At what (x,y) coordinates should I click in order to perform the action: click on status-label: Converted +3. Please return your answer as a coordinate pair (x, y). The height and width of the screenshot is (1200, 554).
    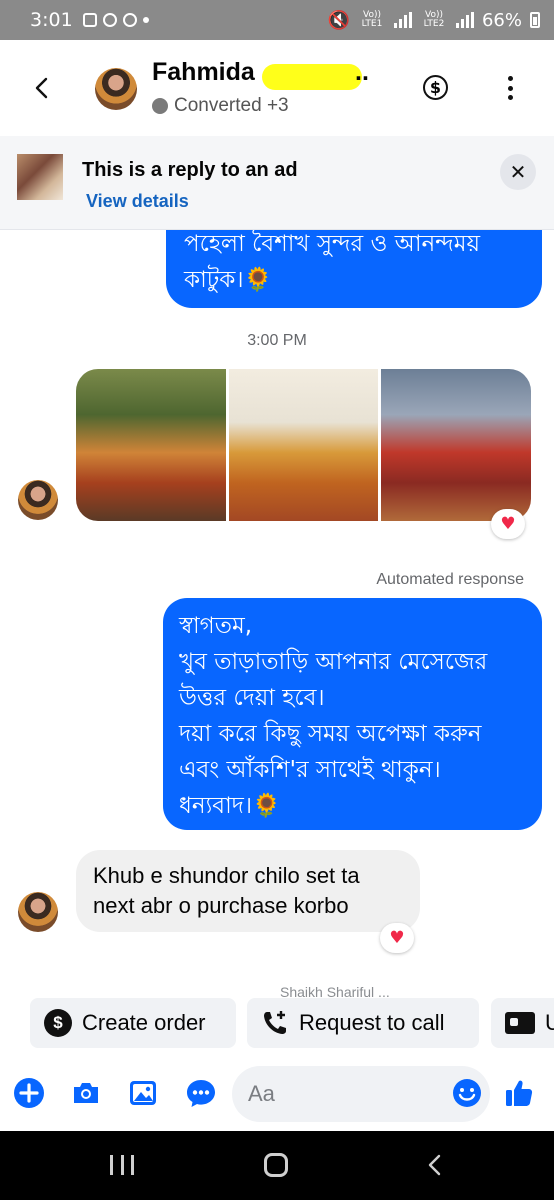
    Looking at the image, I should click on (231, 105).